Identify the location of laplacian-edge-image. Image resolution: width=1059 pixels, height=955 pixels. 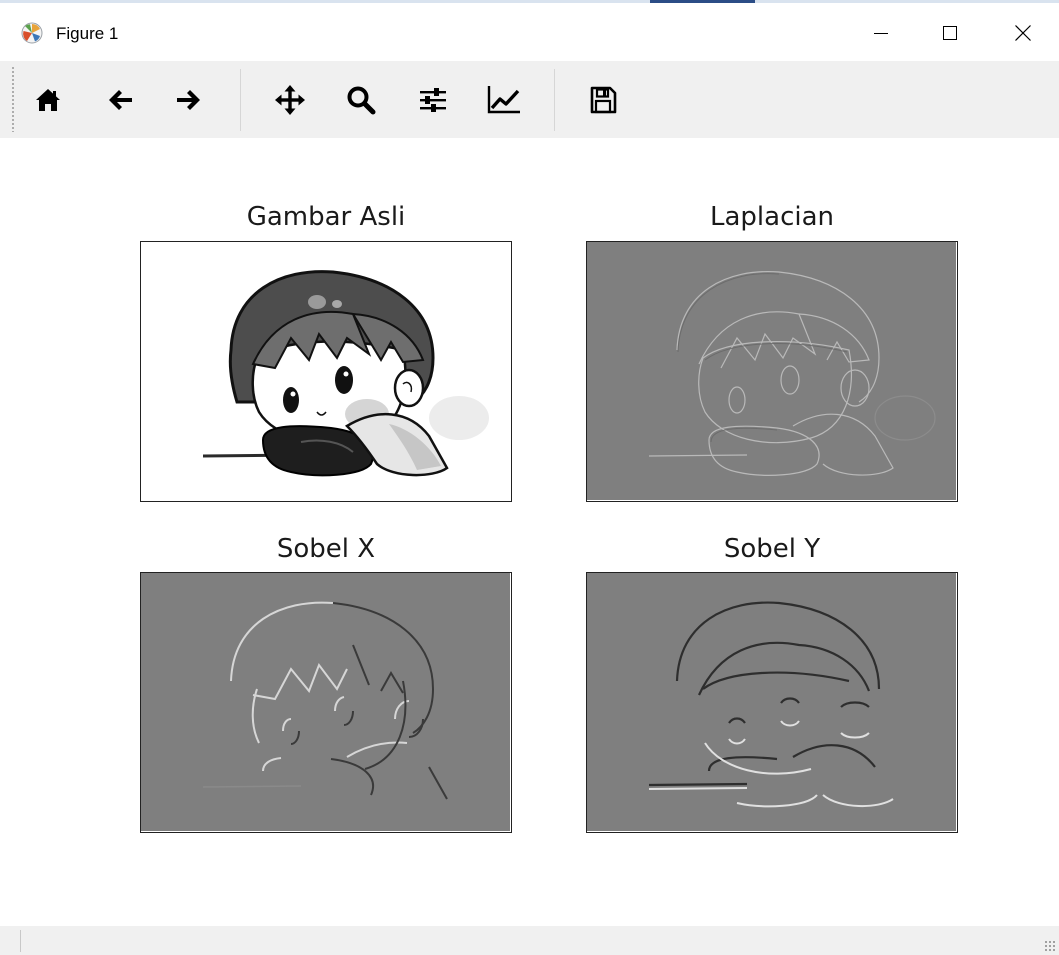
(771, 371).